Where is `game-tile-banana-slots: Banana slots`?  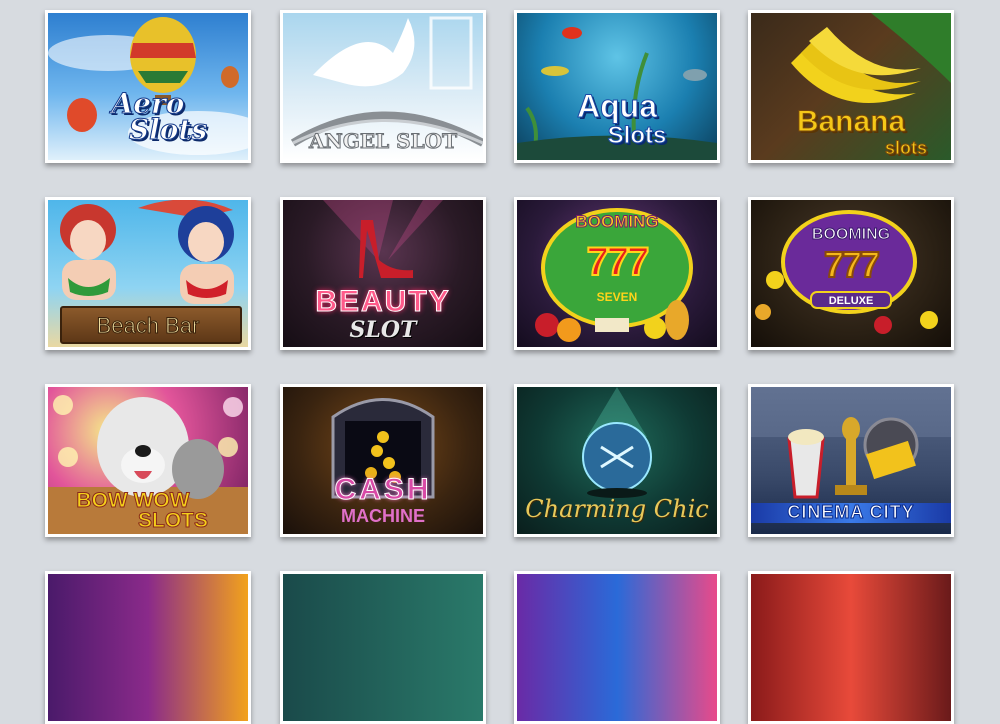
game-tile-banana-slots: Banana slots is located at coordinates (851, 86).